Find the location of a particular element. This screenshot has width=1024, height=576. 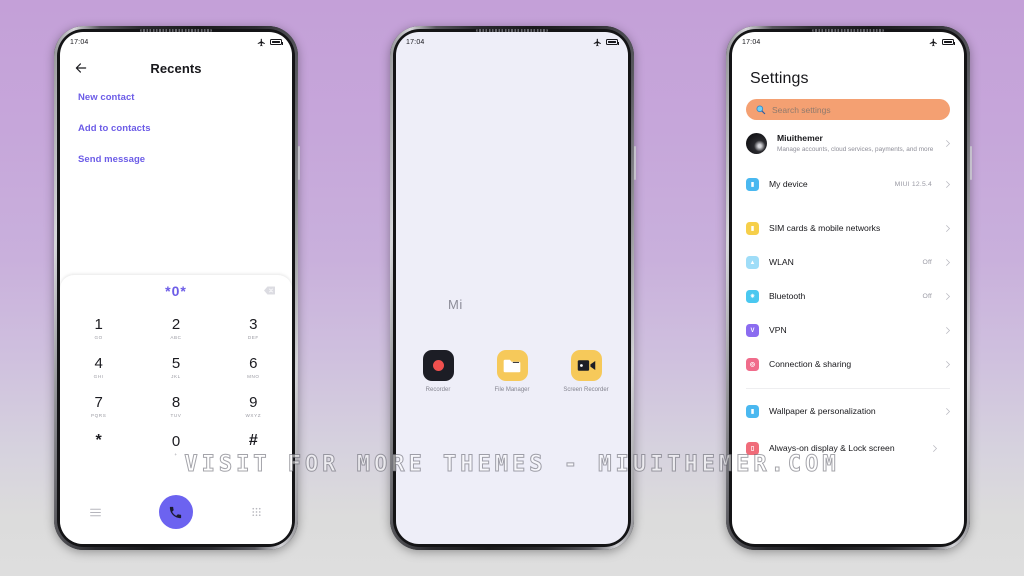

connection-icon: ◎ is located at coordinates (752, 365).